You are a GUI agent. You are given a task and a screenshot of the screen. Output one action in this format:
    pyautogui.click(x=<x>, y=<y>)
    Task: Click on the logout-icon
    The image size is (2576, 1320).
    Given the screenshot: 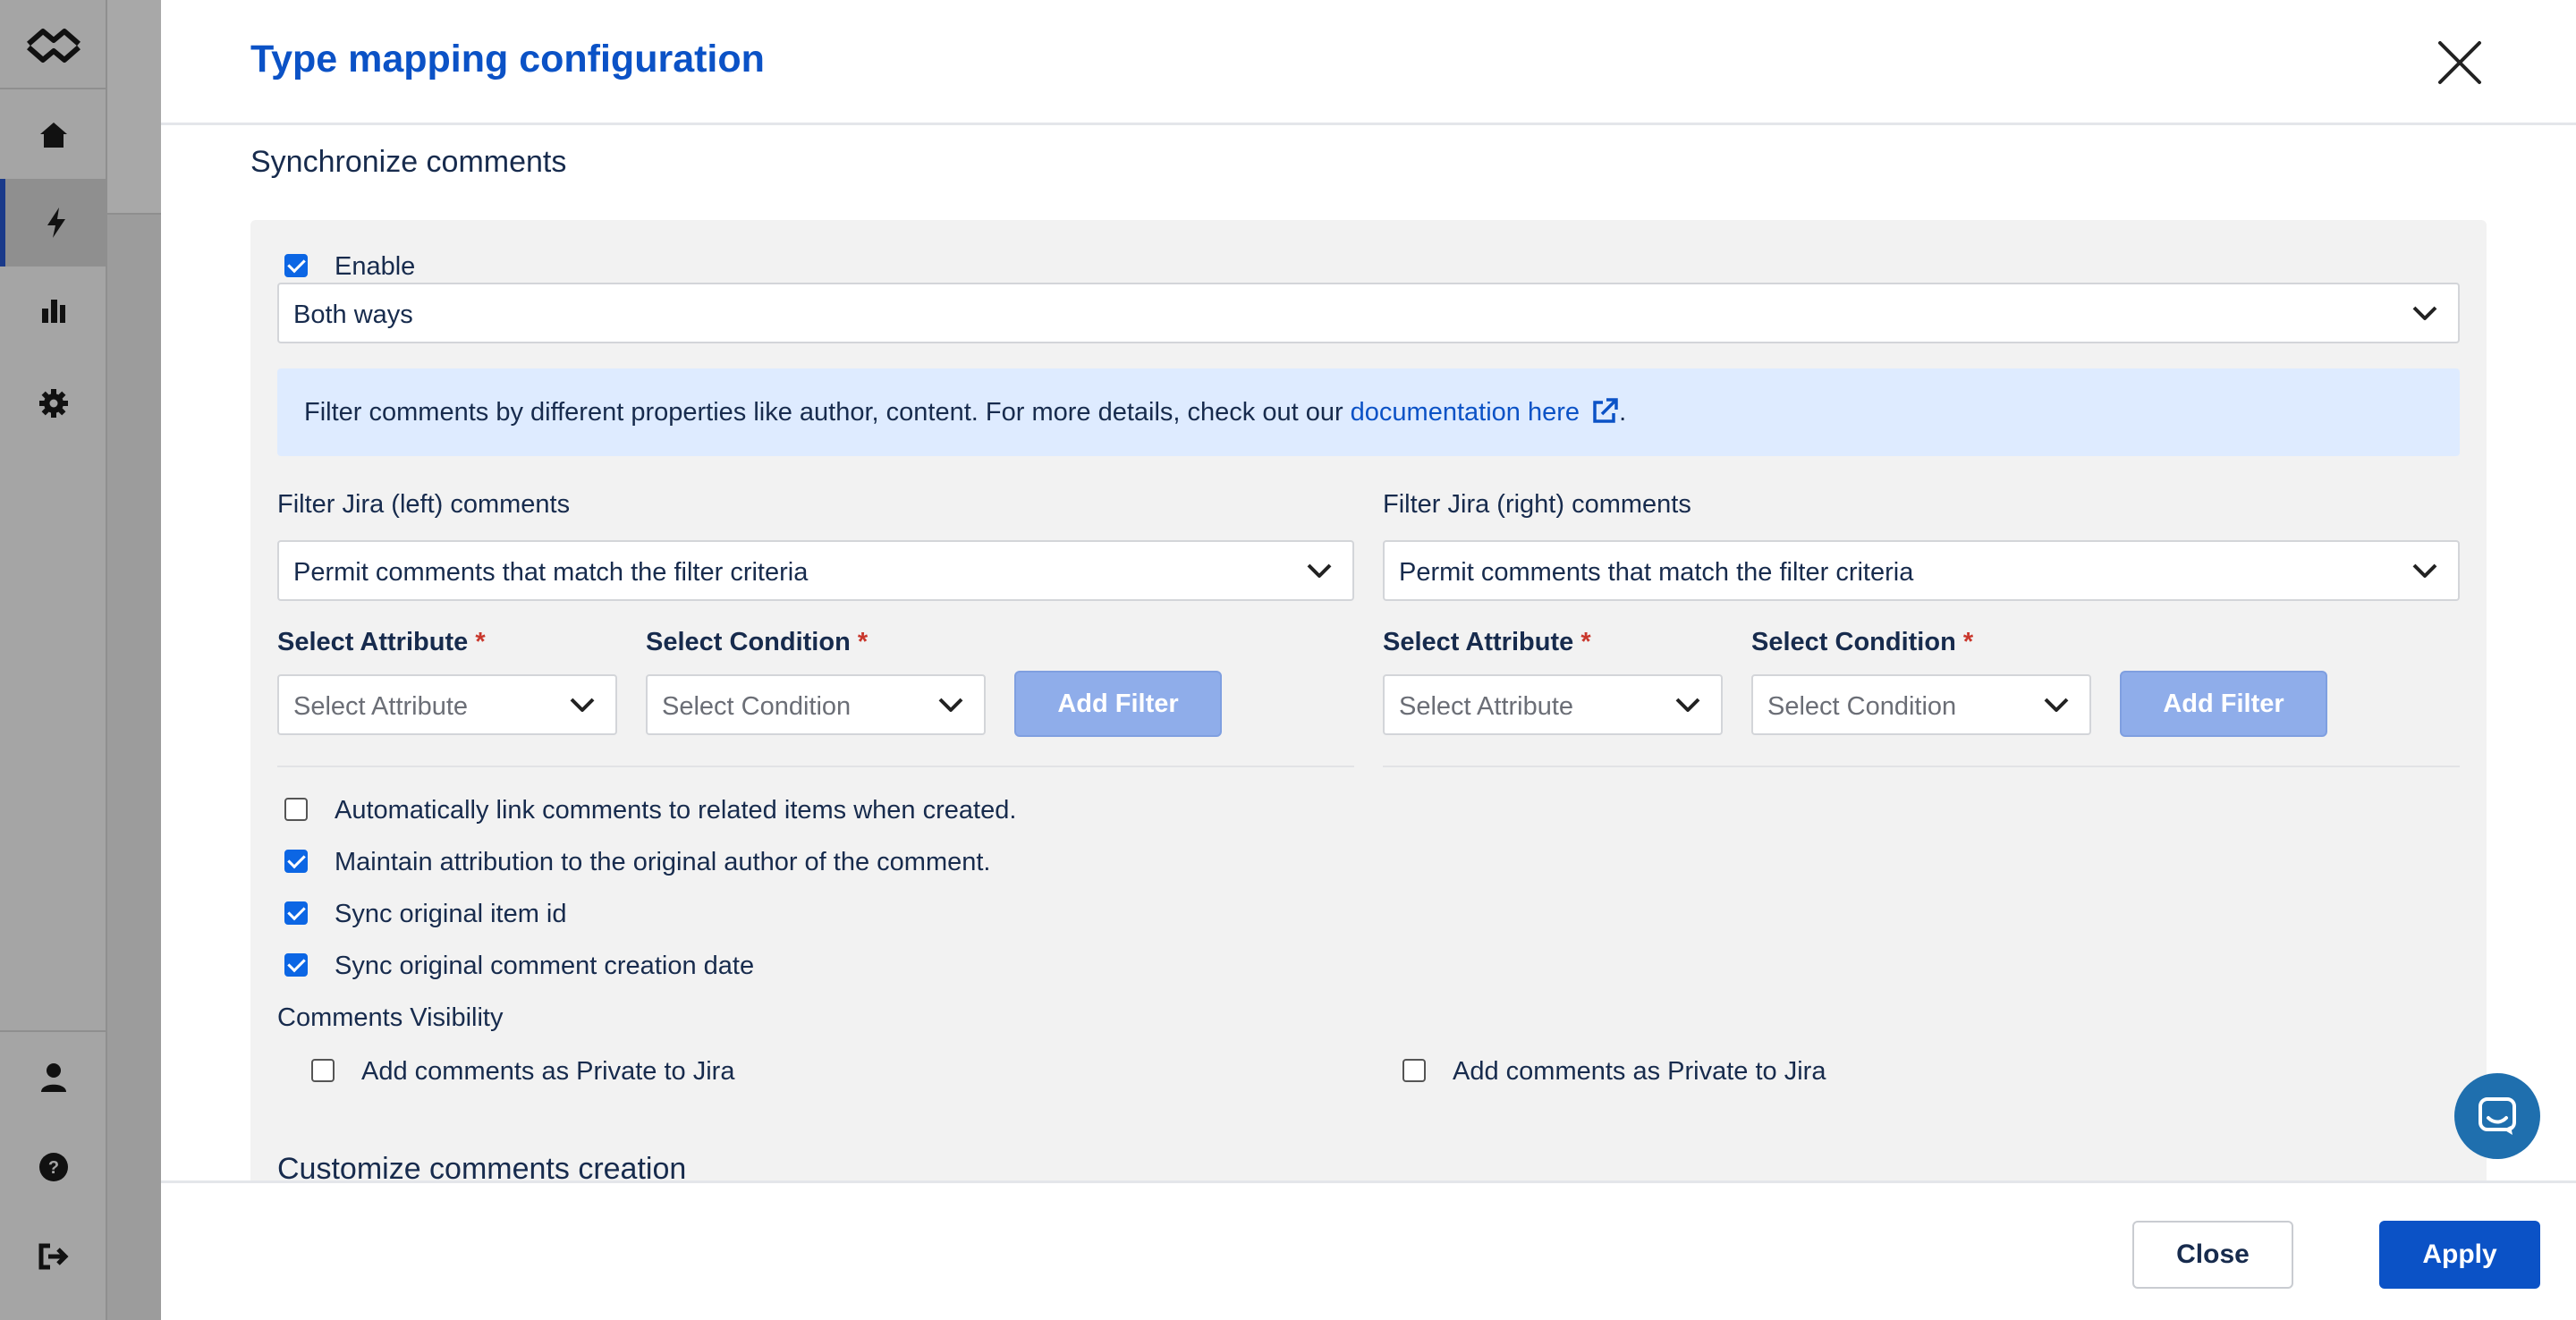 What is the action you would take?
    pyautogui.click(x=53, y=1256)
    